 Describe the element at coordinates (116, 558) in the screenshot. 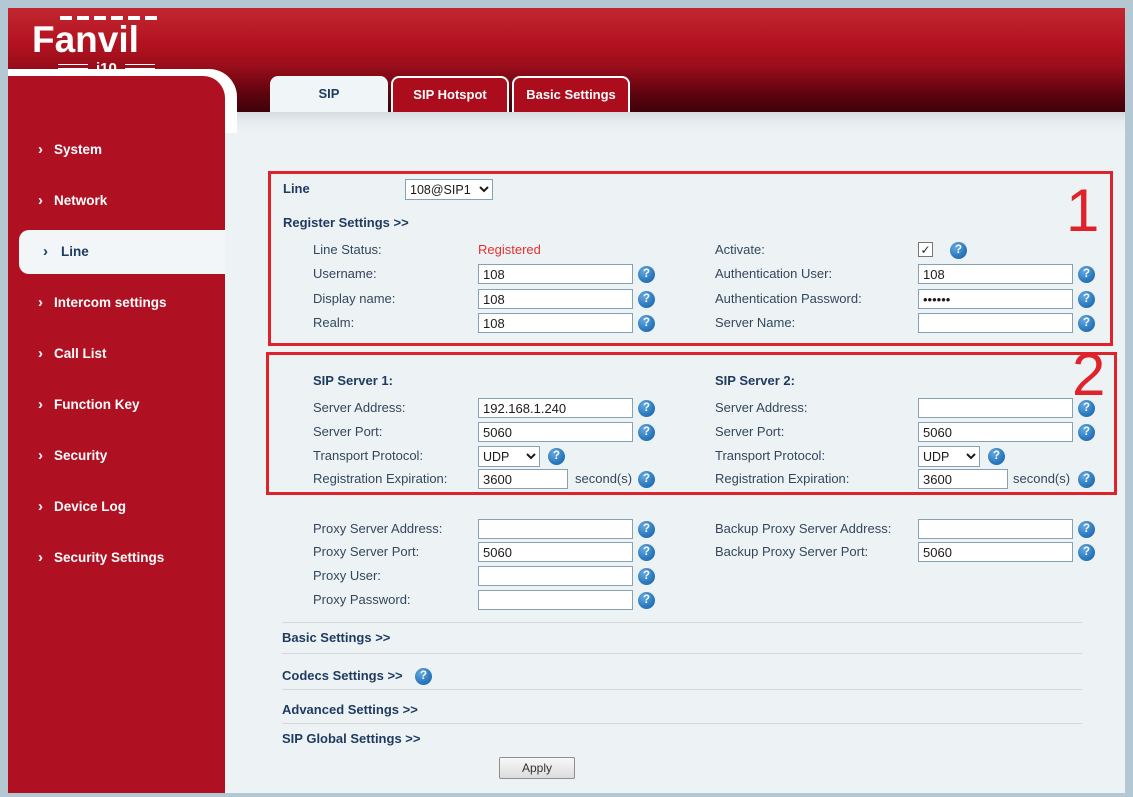

I see `sidebar-item-security-settings: › Security Settings` at that location.